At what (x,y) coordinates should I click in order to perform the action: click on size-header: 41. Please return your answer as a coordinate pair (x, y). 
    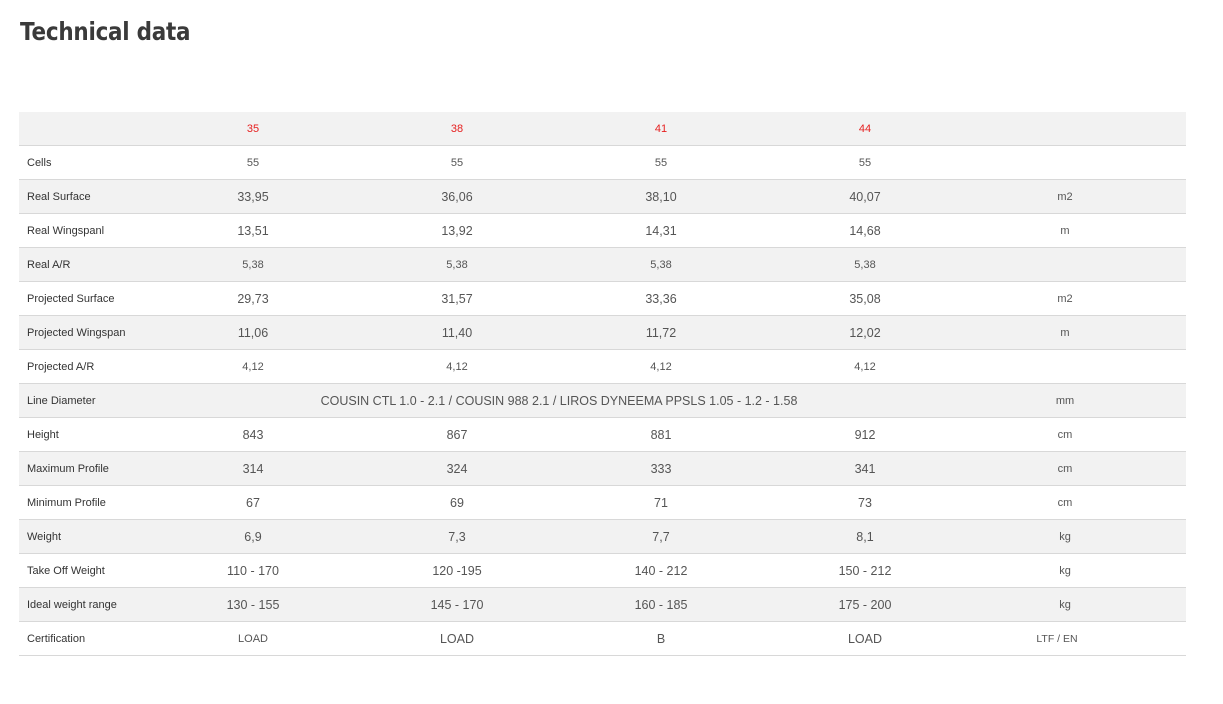
    Looking at the image, I should click on (661, 129).